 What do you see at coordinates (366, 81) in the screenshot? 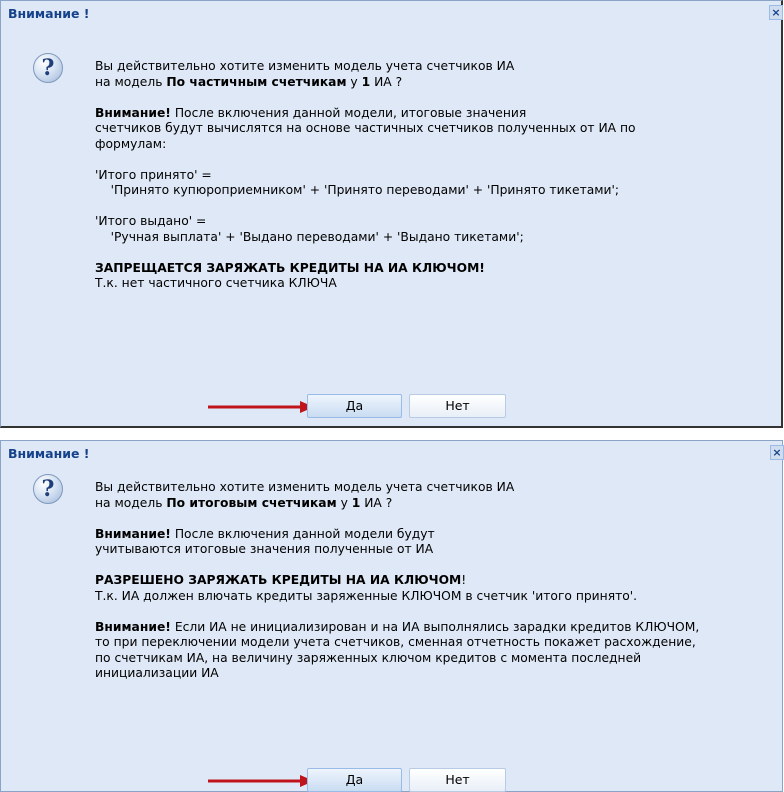
I see `device-count: 1` at bounding box center [366, 81].